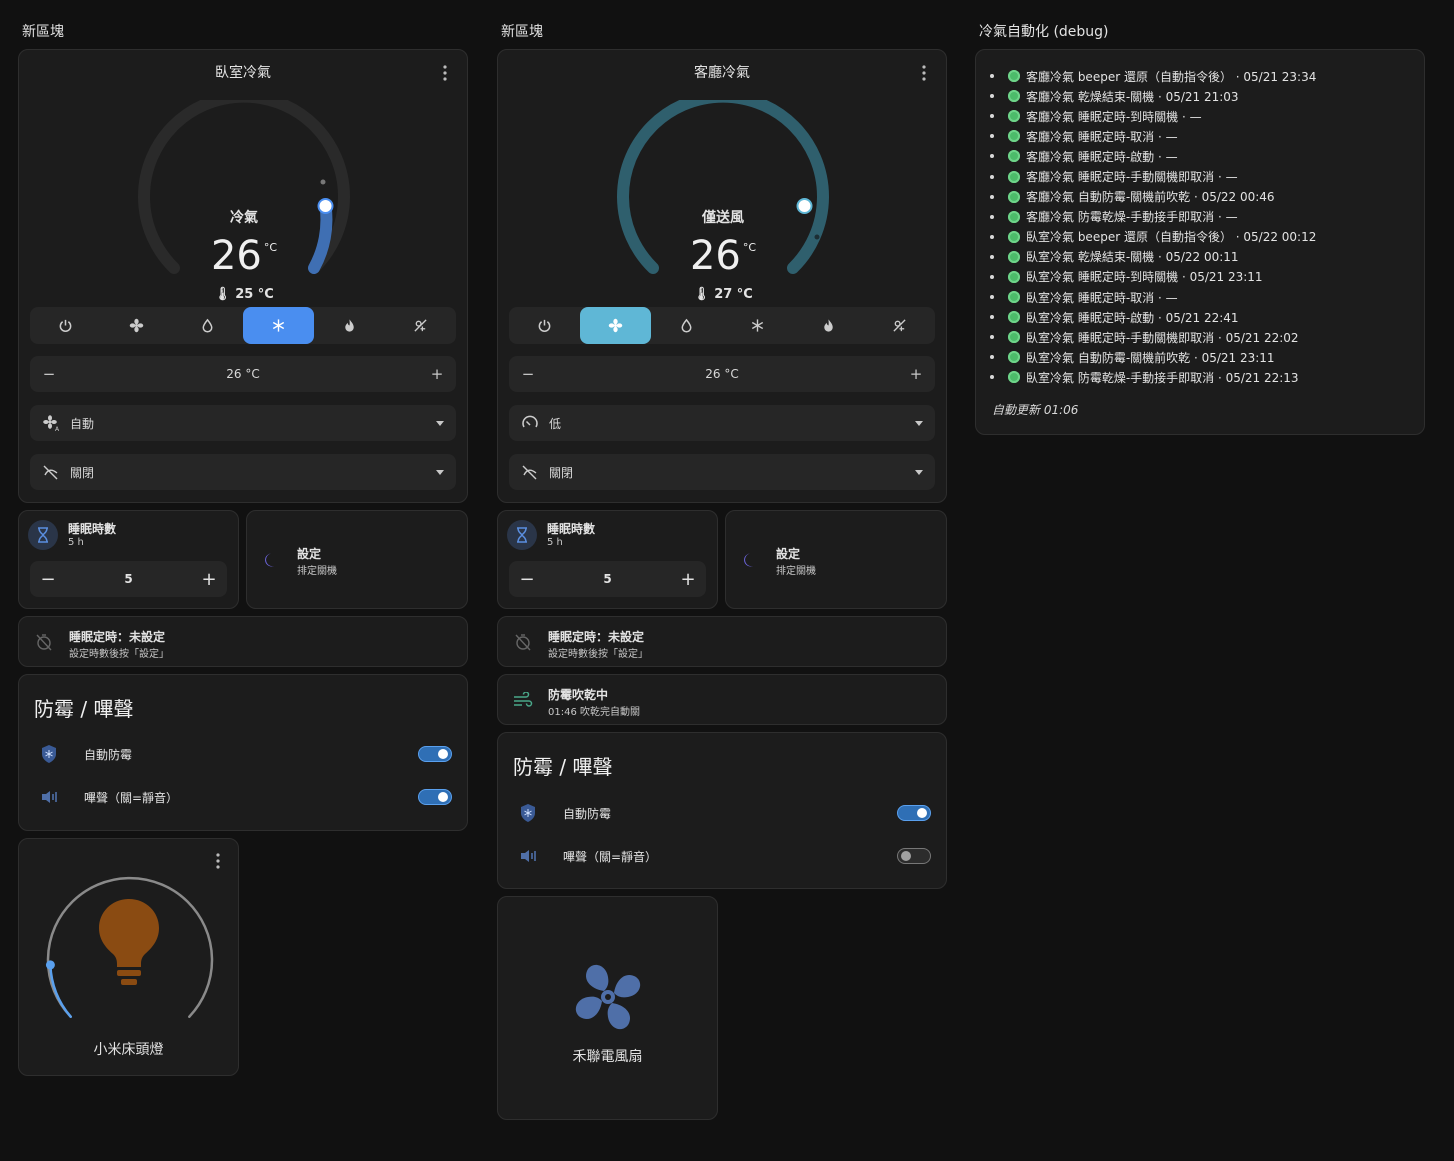 This screenshot has width=1454, height=1161. Describe the element at coordinates (82, 423) in the screenshot. I see `fan-mode-value: 自動` at that location.